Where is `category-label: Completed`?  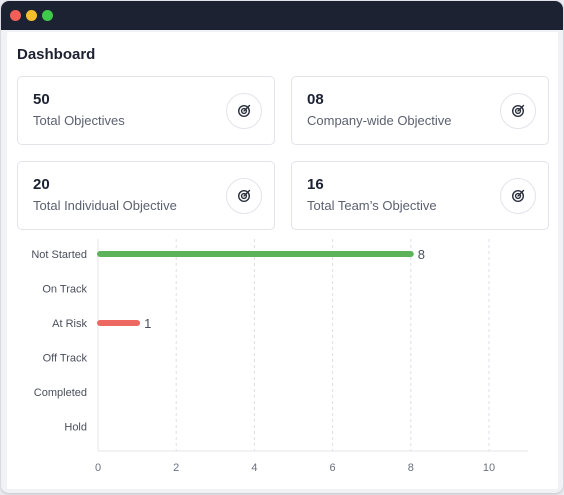 category-label: Completed is located at coordinates (60, 393).